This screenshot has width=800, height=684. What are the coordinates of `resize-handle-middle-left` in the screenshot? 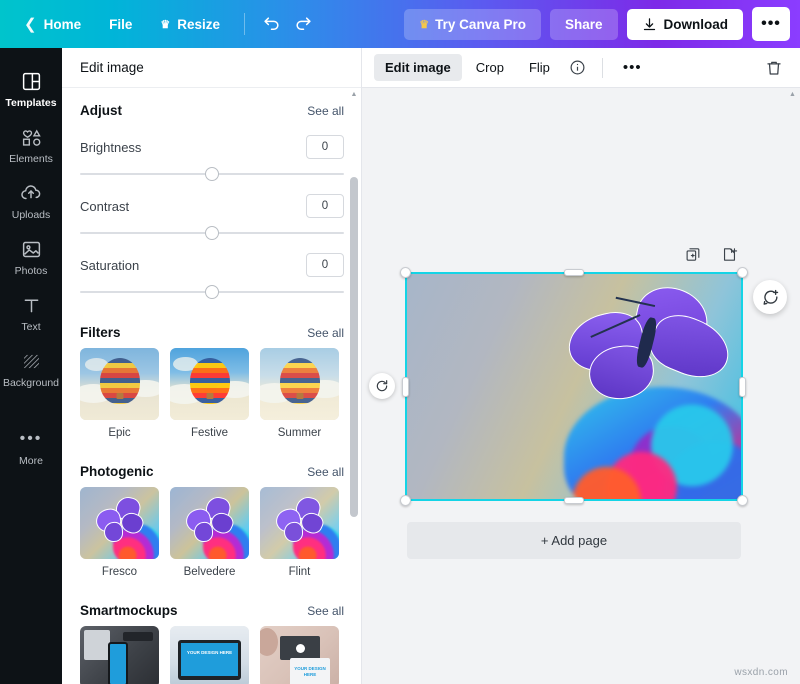 It's located at (405, 387).